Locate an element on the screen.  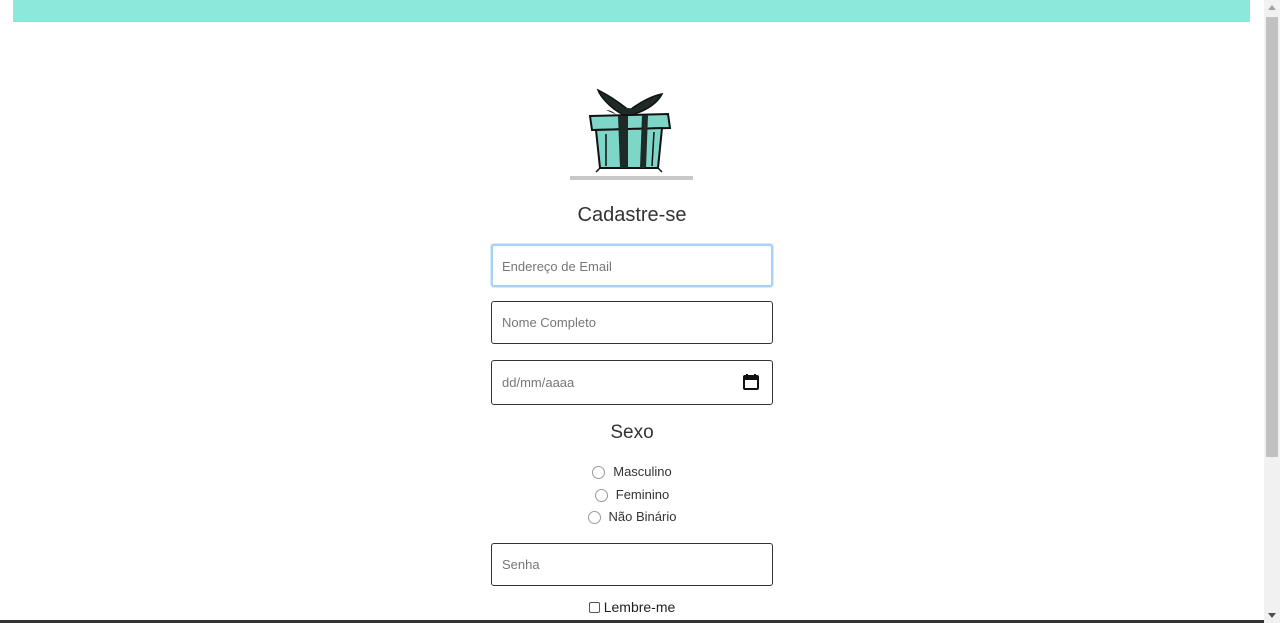
gender-option-label: Não Binário is located at coordinates (642, 516).